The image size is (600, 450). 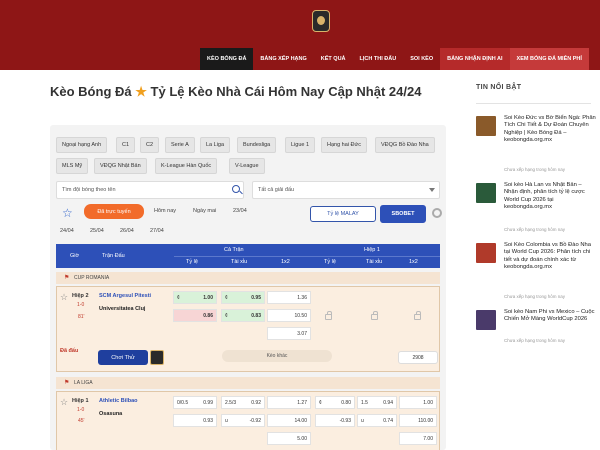 What do you see at coordinates (127, 231) in the screenshot?
I see `filter-date-2604: 26/04` at bounding box center [127, 231].